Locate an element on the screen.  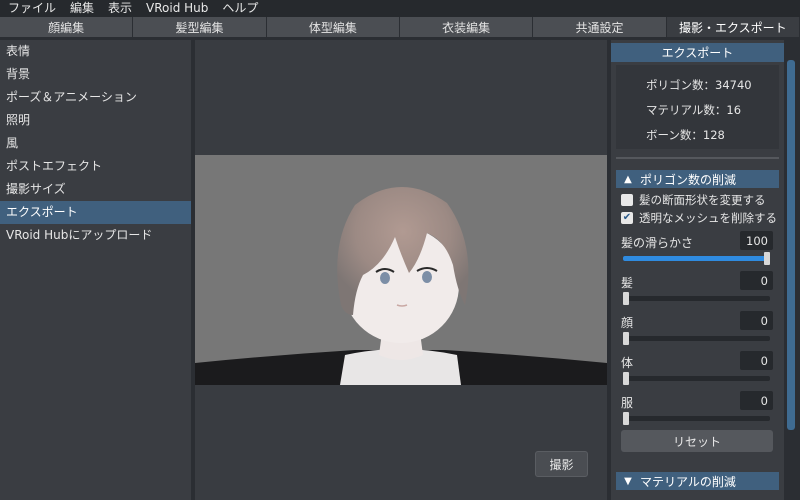
slider-fill is located at coordinates (696, 258).